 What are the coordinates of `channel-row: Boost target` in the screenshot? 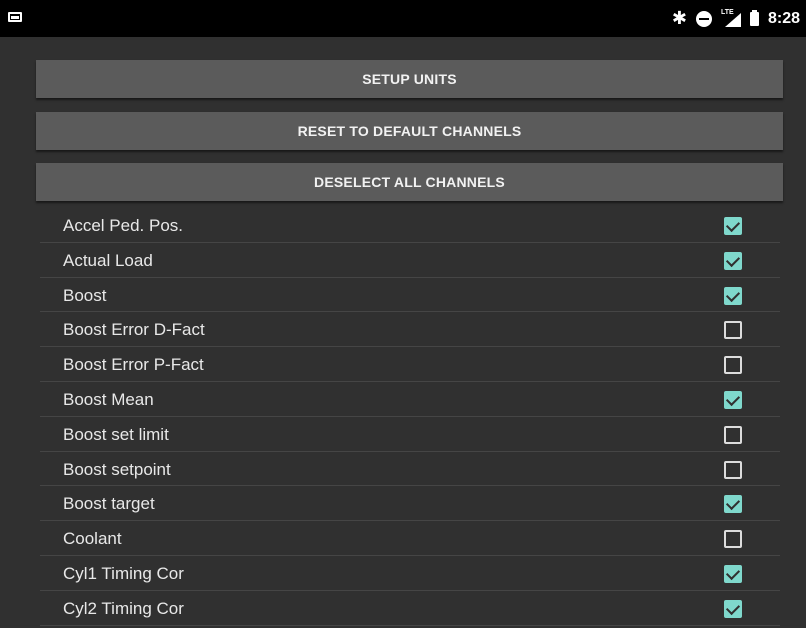 It's located at (410, 504).